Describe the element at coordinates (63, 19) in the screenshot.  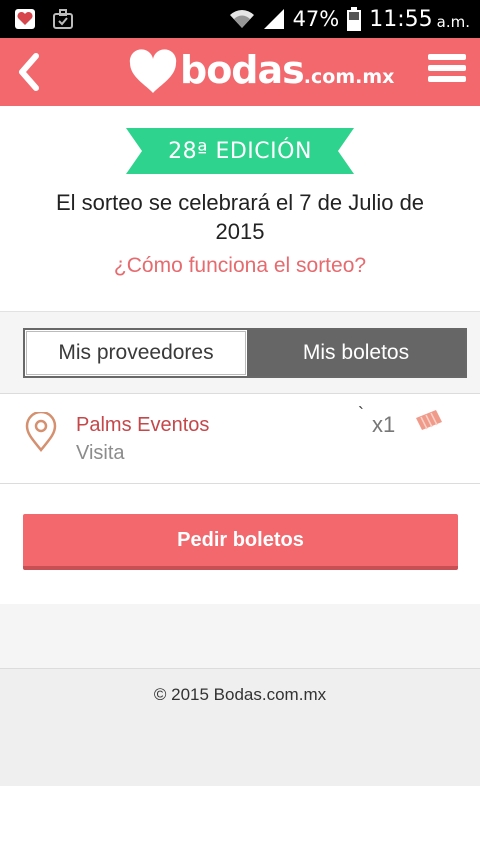
I see `briefcase-check-icon` at that location.